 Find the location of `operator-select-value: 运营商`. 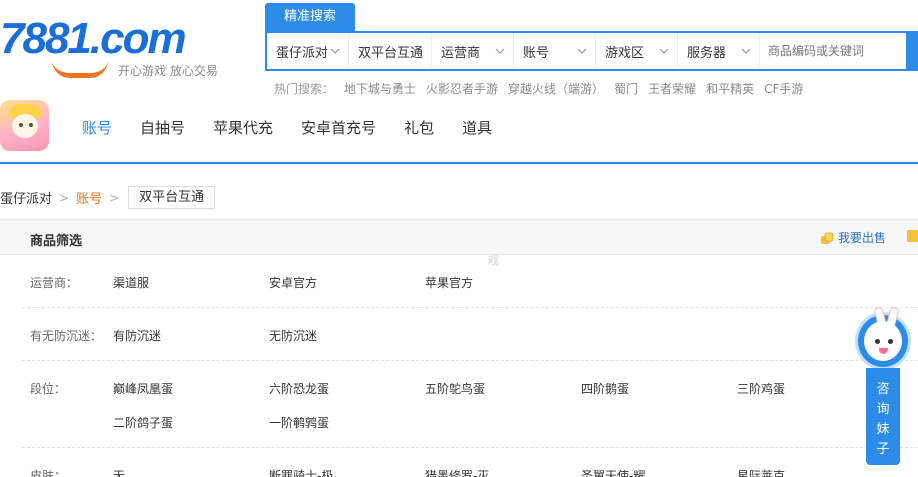

operator-select-value: 运营商 is located at coordinates (460, 53).